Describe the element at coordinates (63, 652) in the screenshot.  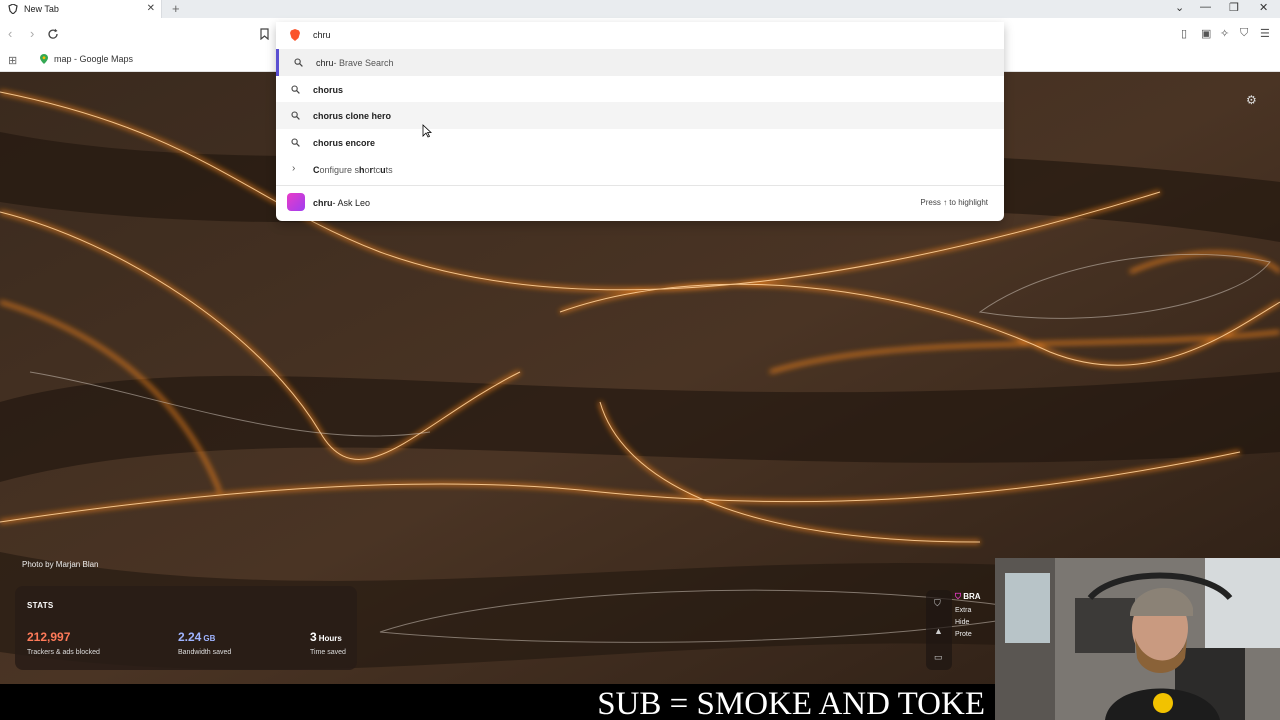
I see `trackers-label: Trackers & ads blocked` at that location.